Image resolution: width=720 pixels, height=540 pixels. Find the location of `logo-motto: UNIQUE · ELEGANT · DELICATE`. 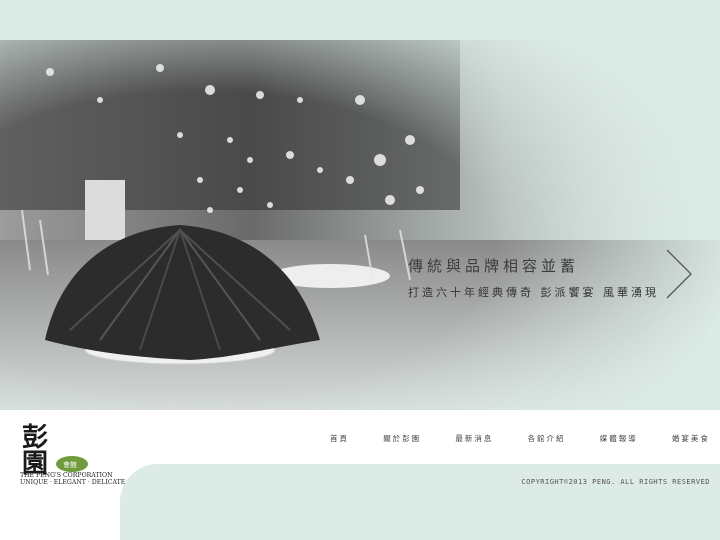

logo-motto: UNIQUE · ELEGANT · DELICATE is located at coordinates (73, 482).